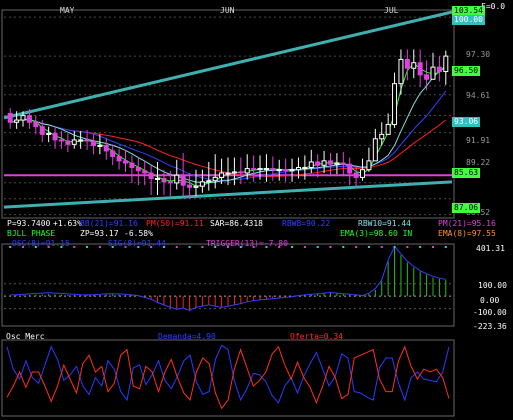 This screenshot has width=513, height=420. What do you see at coordinates (228, 194) in the screenshot?
I see `channel-lower` at bounding box center [228, 194].